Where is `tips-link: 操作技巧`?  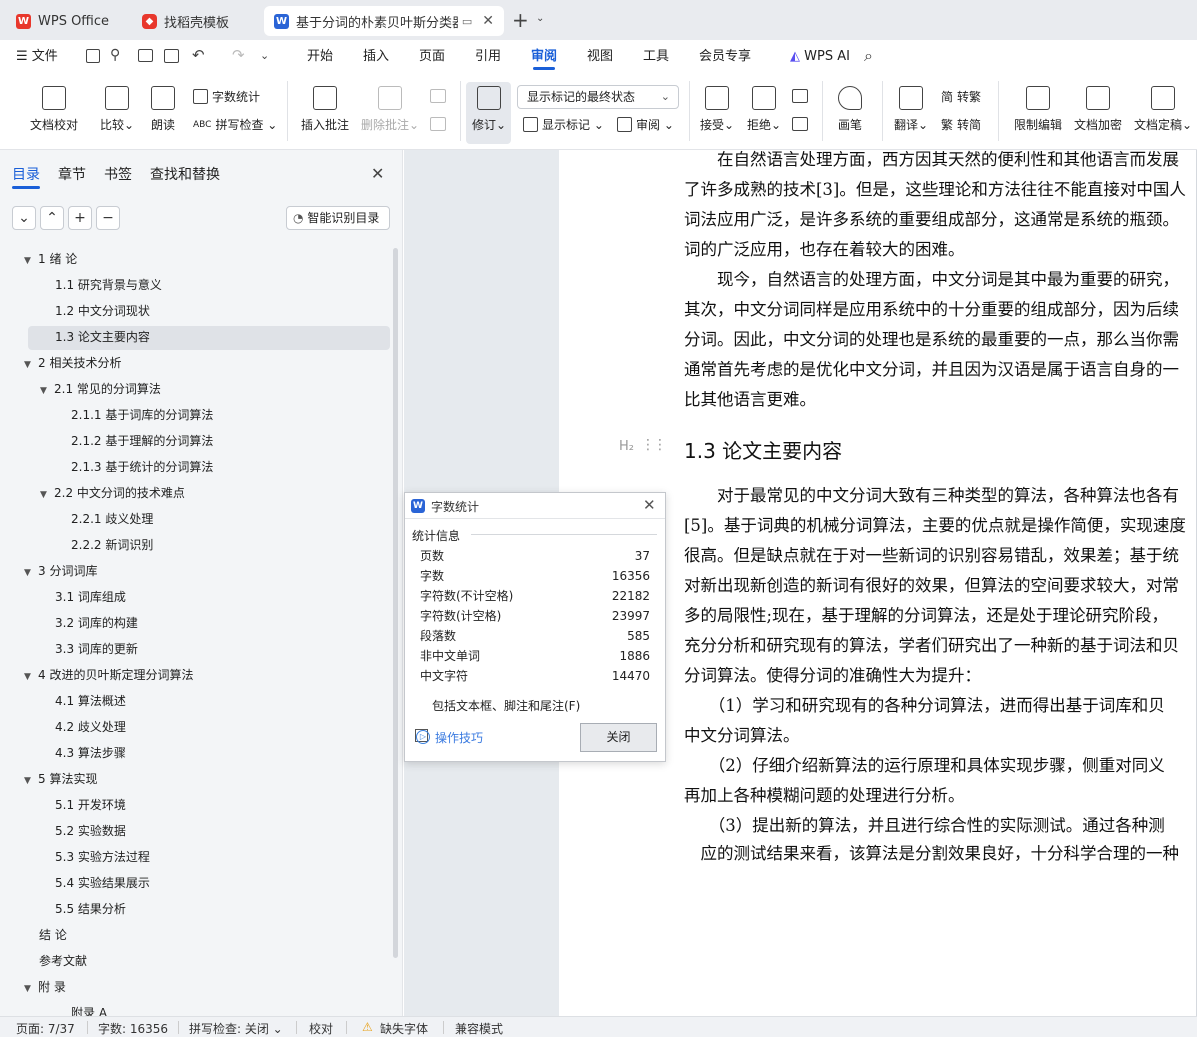 tips-link: 操作技巧 is located at coordinates (459, 737).